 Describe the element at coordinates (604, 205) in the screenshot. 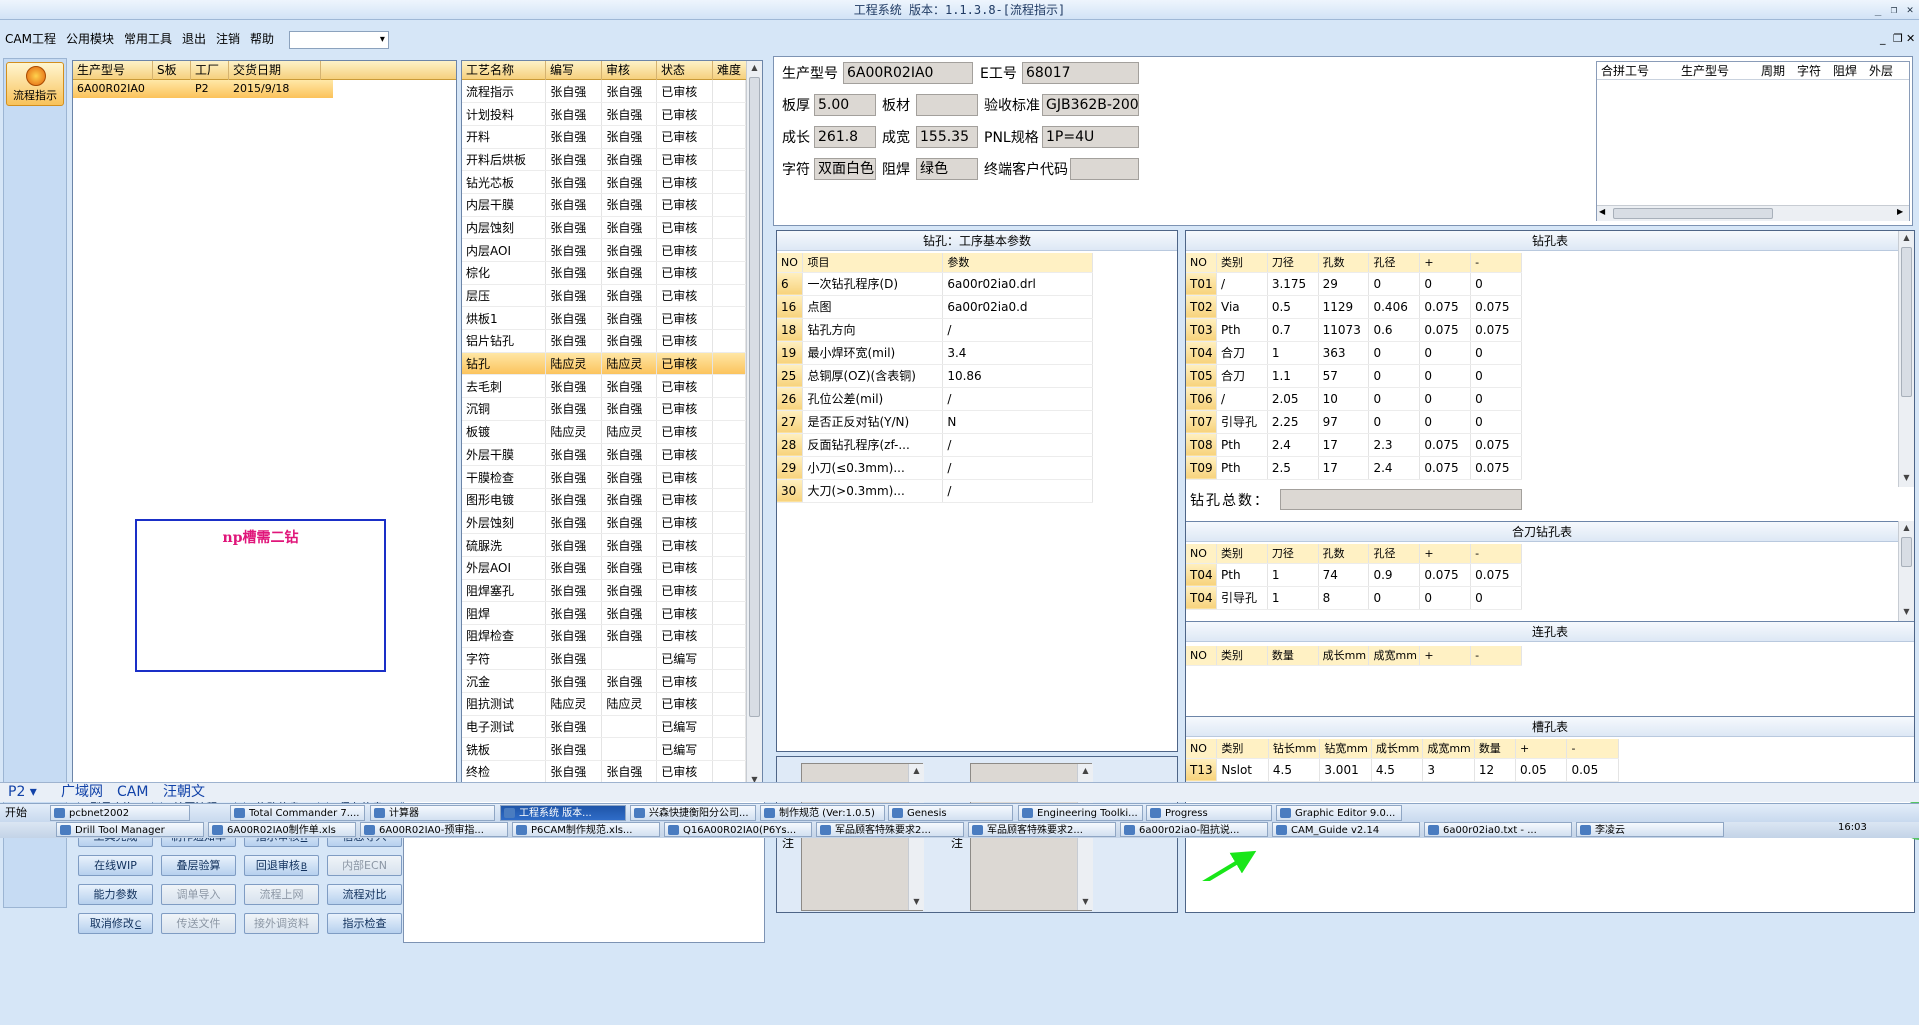

I see `process-row: 内层干膜 张自强 张自强 已审核` at that location.